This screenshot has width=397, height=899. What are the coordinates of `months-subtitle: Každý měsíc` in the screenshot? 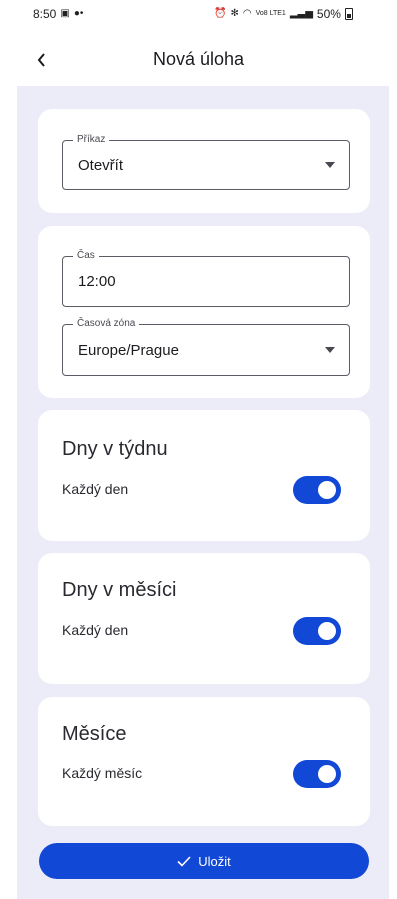 It's located at (102, 773).